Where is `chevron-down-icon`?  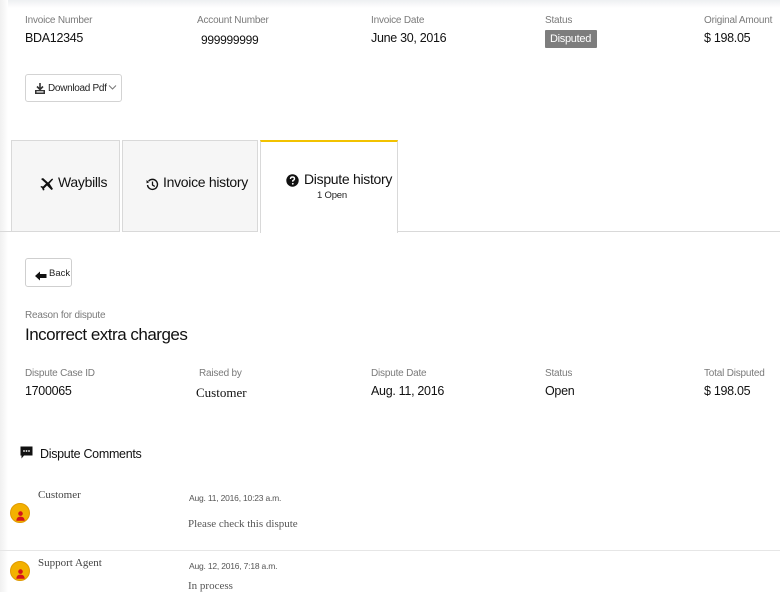
chevron-down-icon is located at coordinates (112, 88).